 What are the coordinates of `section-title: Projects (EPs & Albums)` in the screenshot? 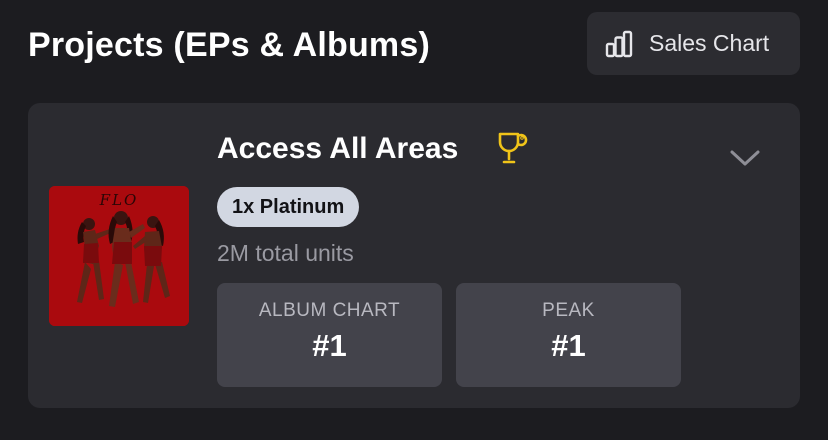 It's located at (229, 45).